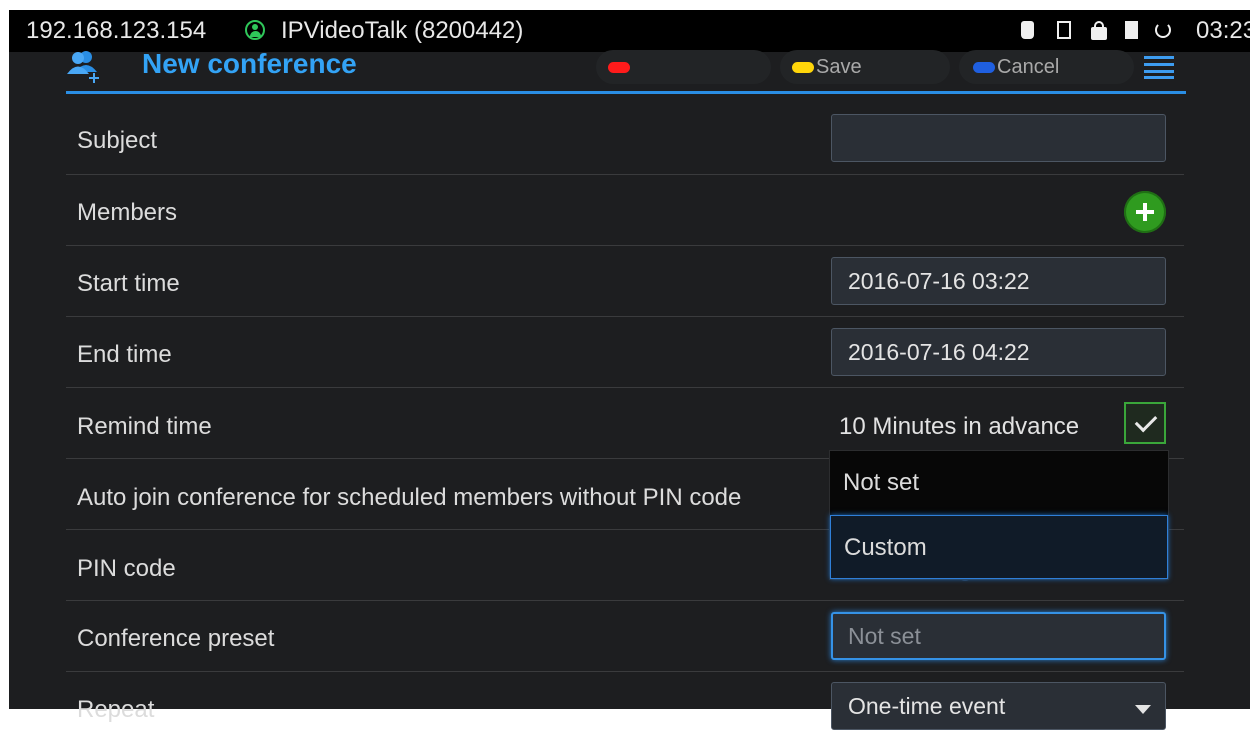 Image resolution: width=1250 pixels, height=743 pixels. I want to click on lock-shackle, so click(1099, 25).